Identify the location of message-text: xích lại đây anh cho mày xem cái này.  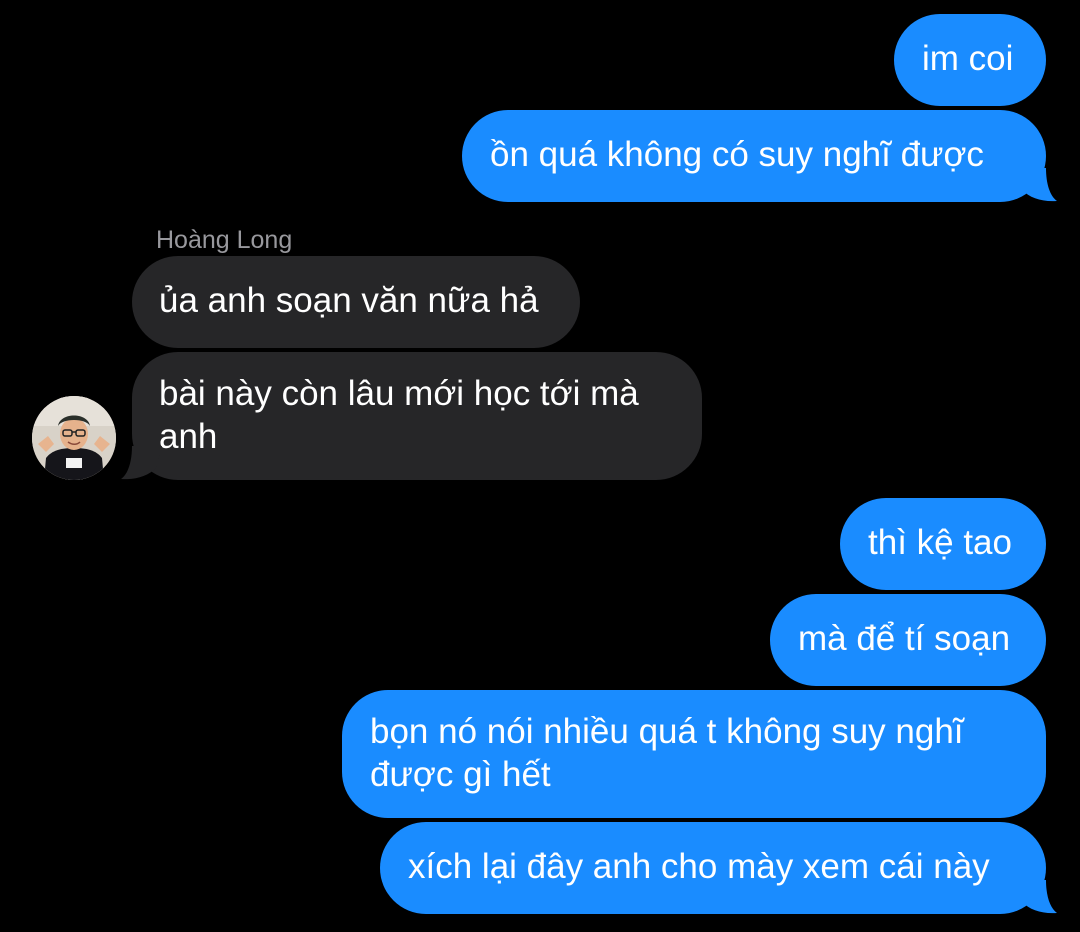
(699, 866).